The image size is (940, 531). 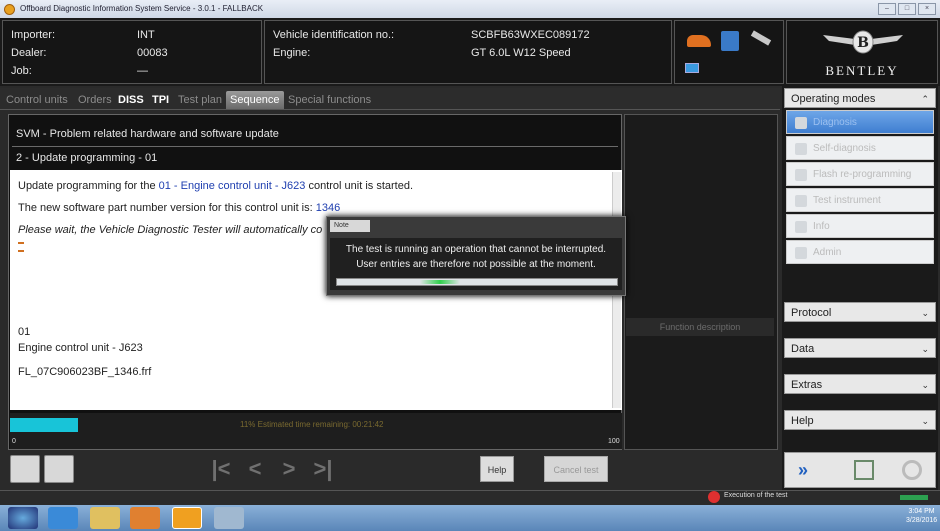 What do you see at coordinates (521, 53) in the screenshot?
I see `engine-value: GT 6.0L W12 Speed` at bounding box center [521, 53].